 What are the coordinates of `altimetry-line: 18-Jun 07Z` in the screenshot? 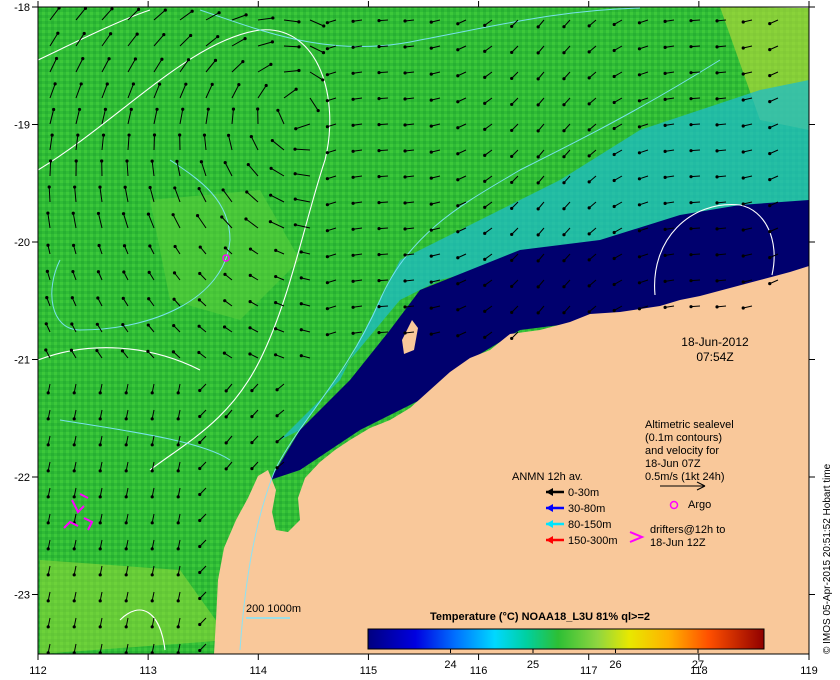 It's located at (673, 464).